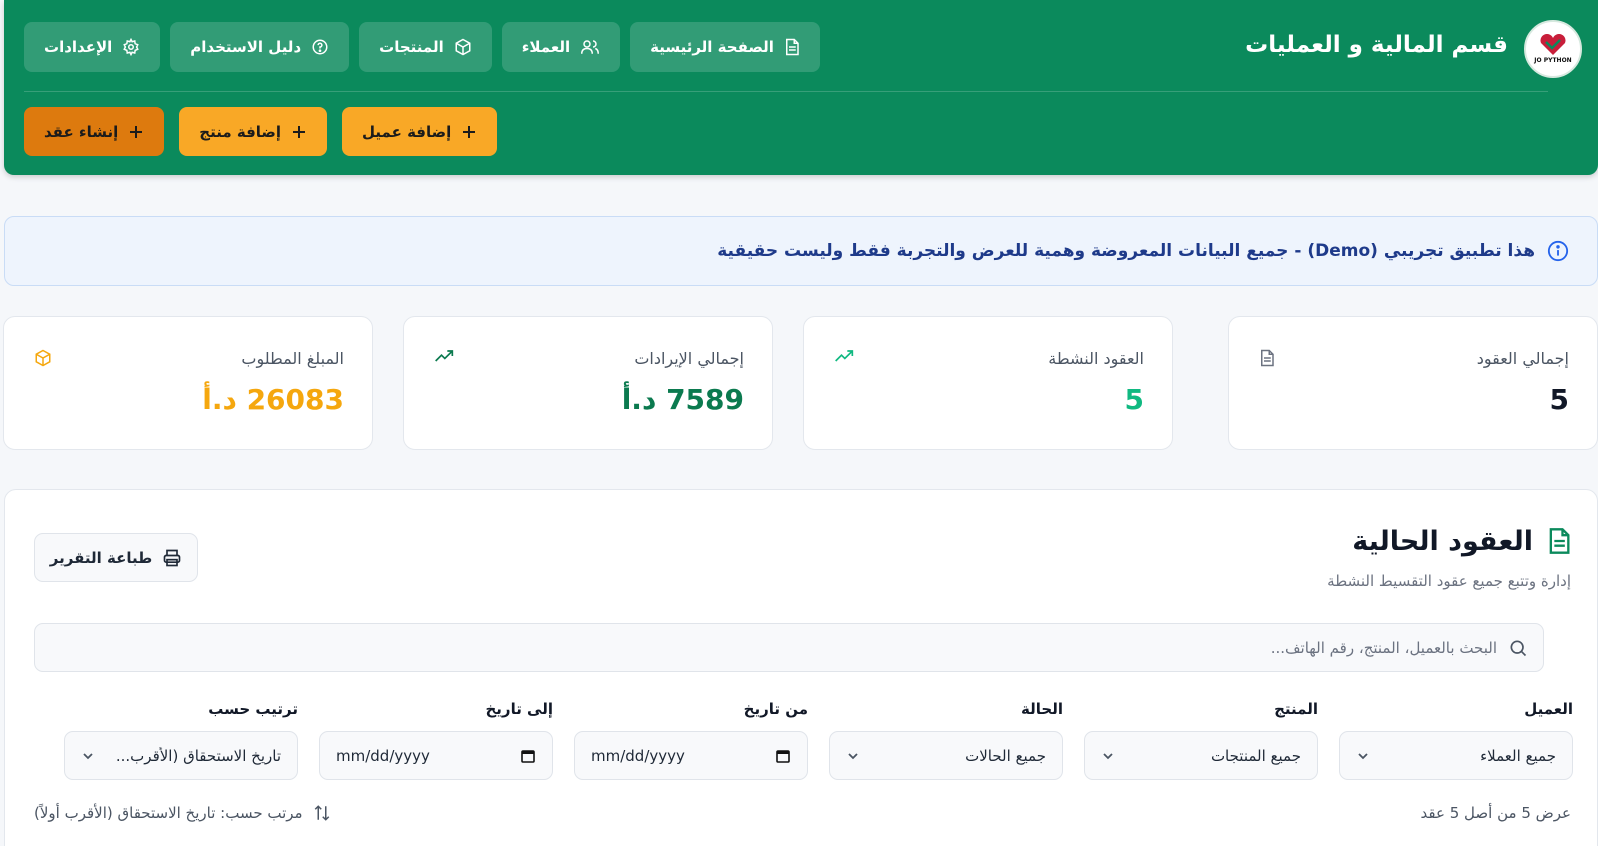  I want to click on nav-label: المنتجات, so click(411, 47).